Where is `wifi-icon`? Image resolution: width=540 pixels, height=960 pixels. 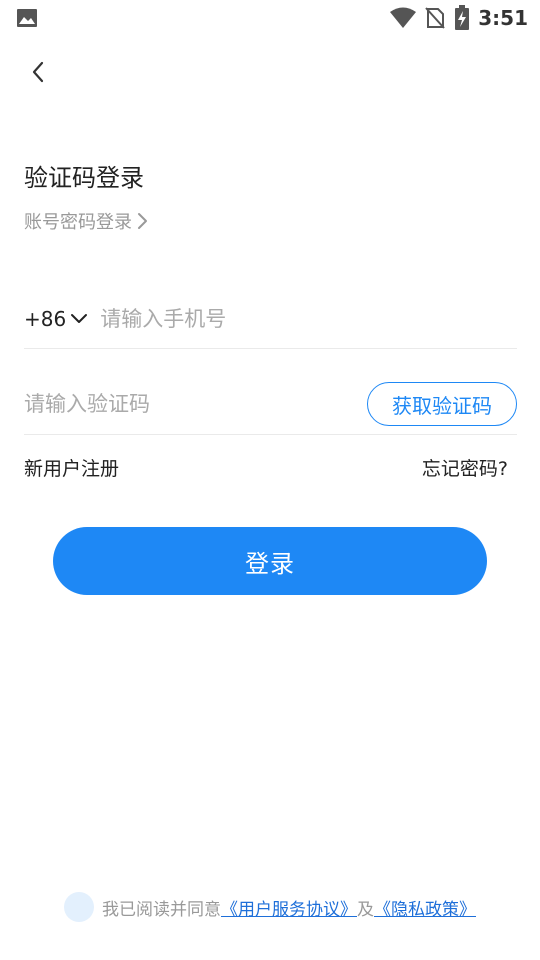 wifi-icon is located at coordinates (403, 17).